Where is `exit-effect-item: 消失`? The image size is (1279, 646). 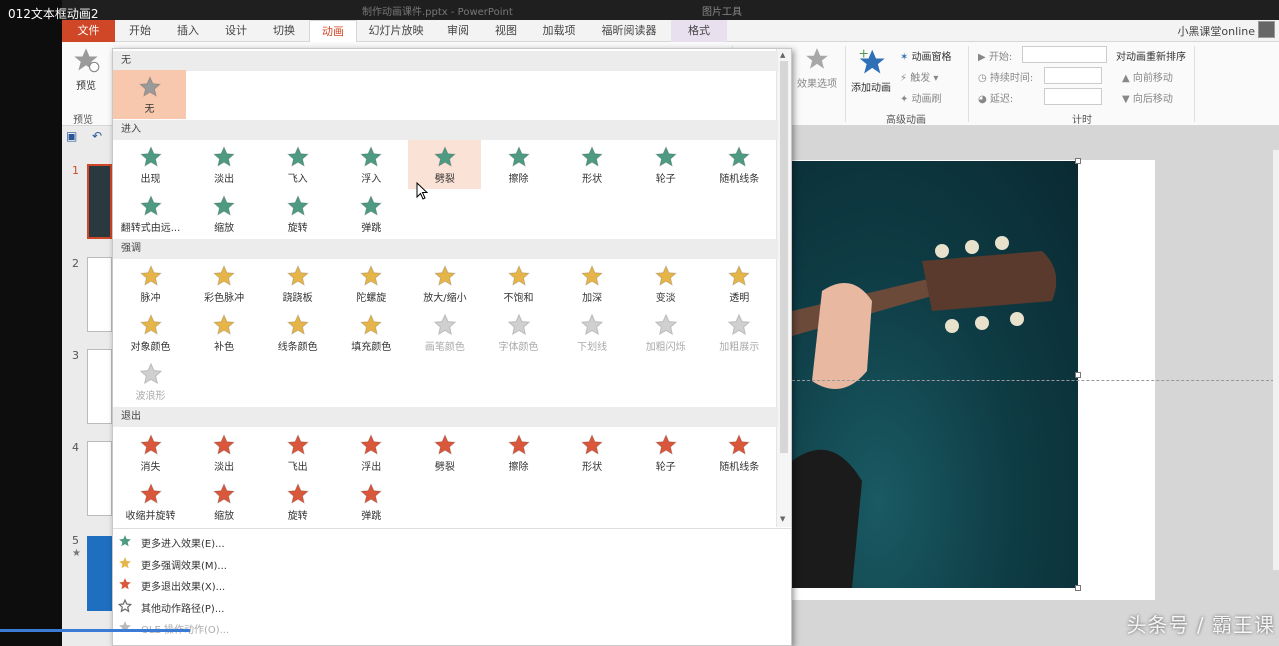
exit-effect-item: 消失 is located at coordinates (150, 452).